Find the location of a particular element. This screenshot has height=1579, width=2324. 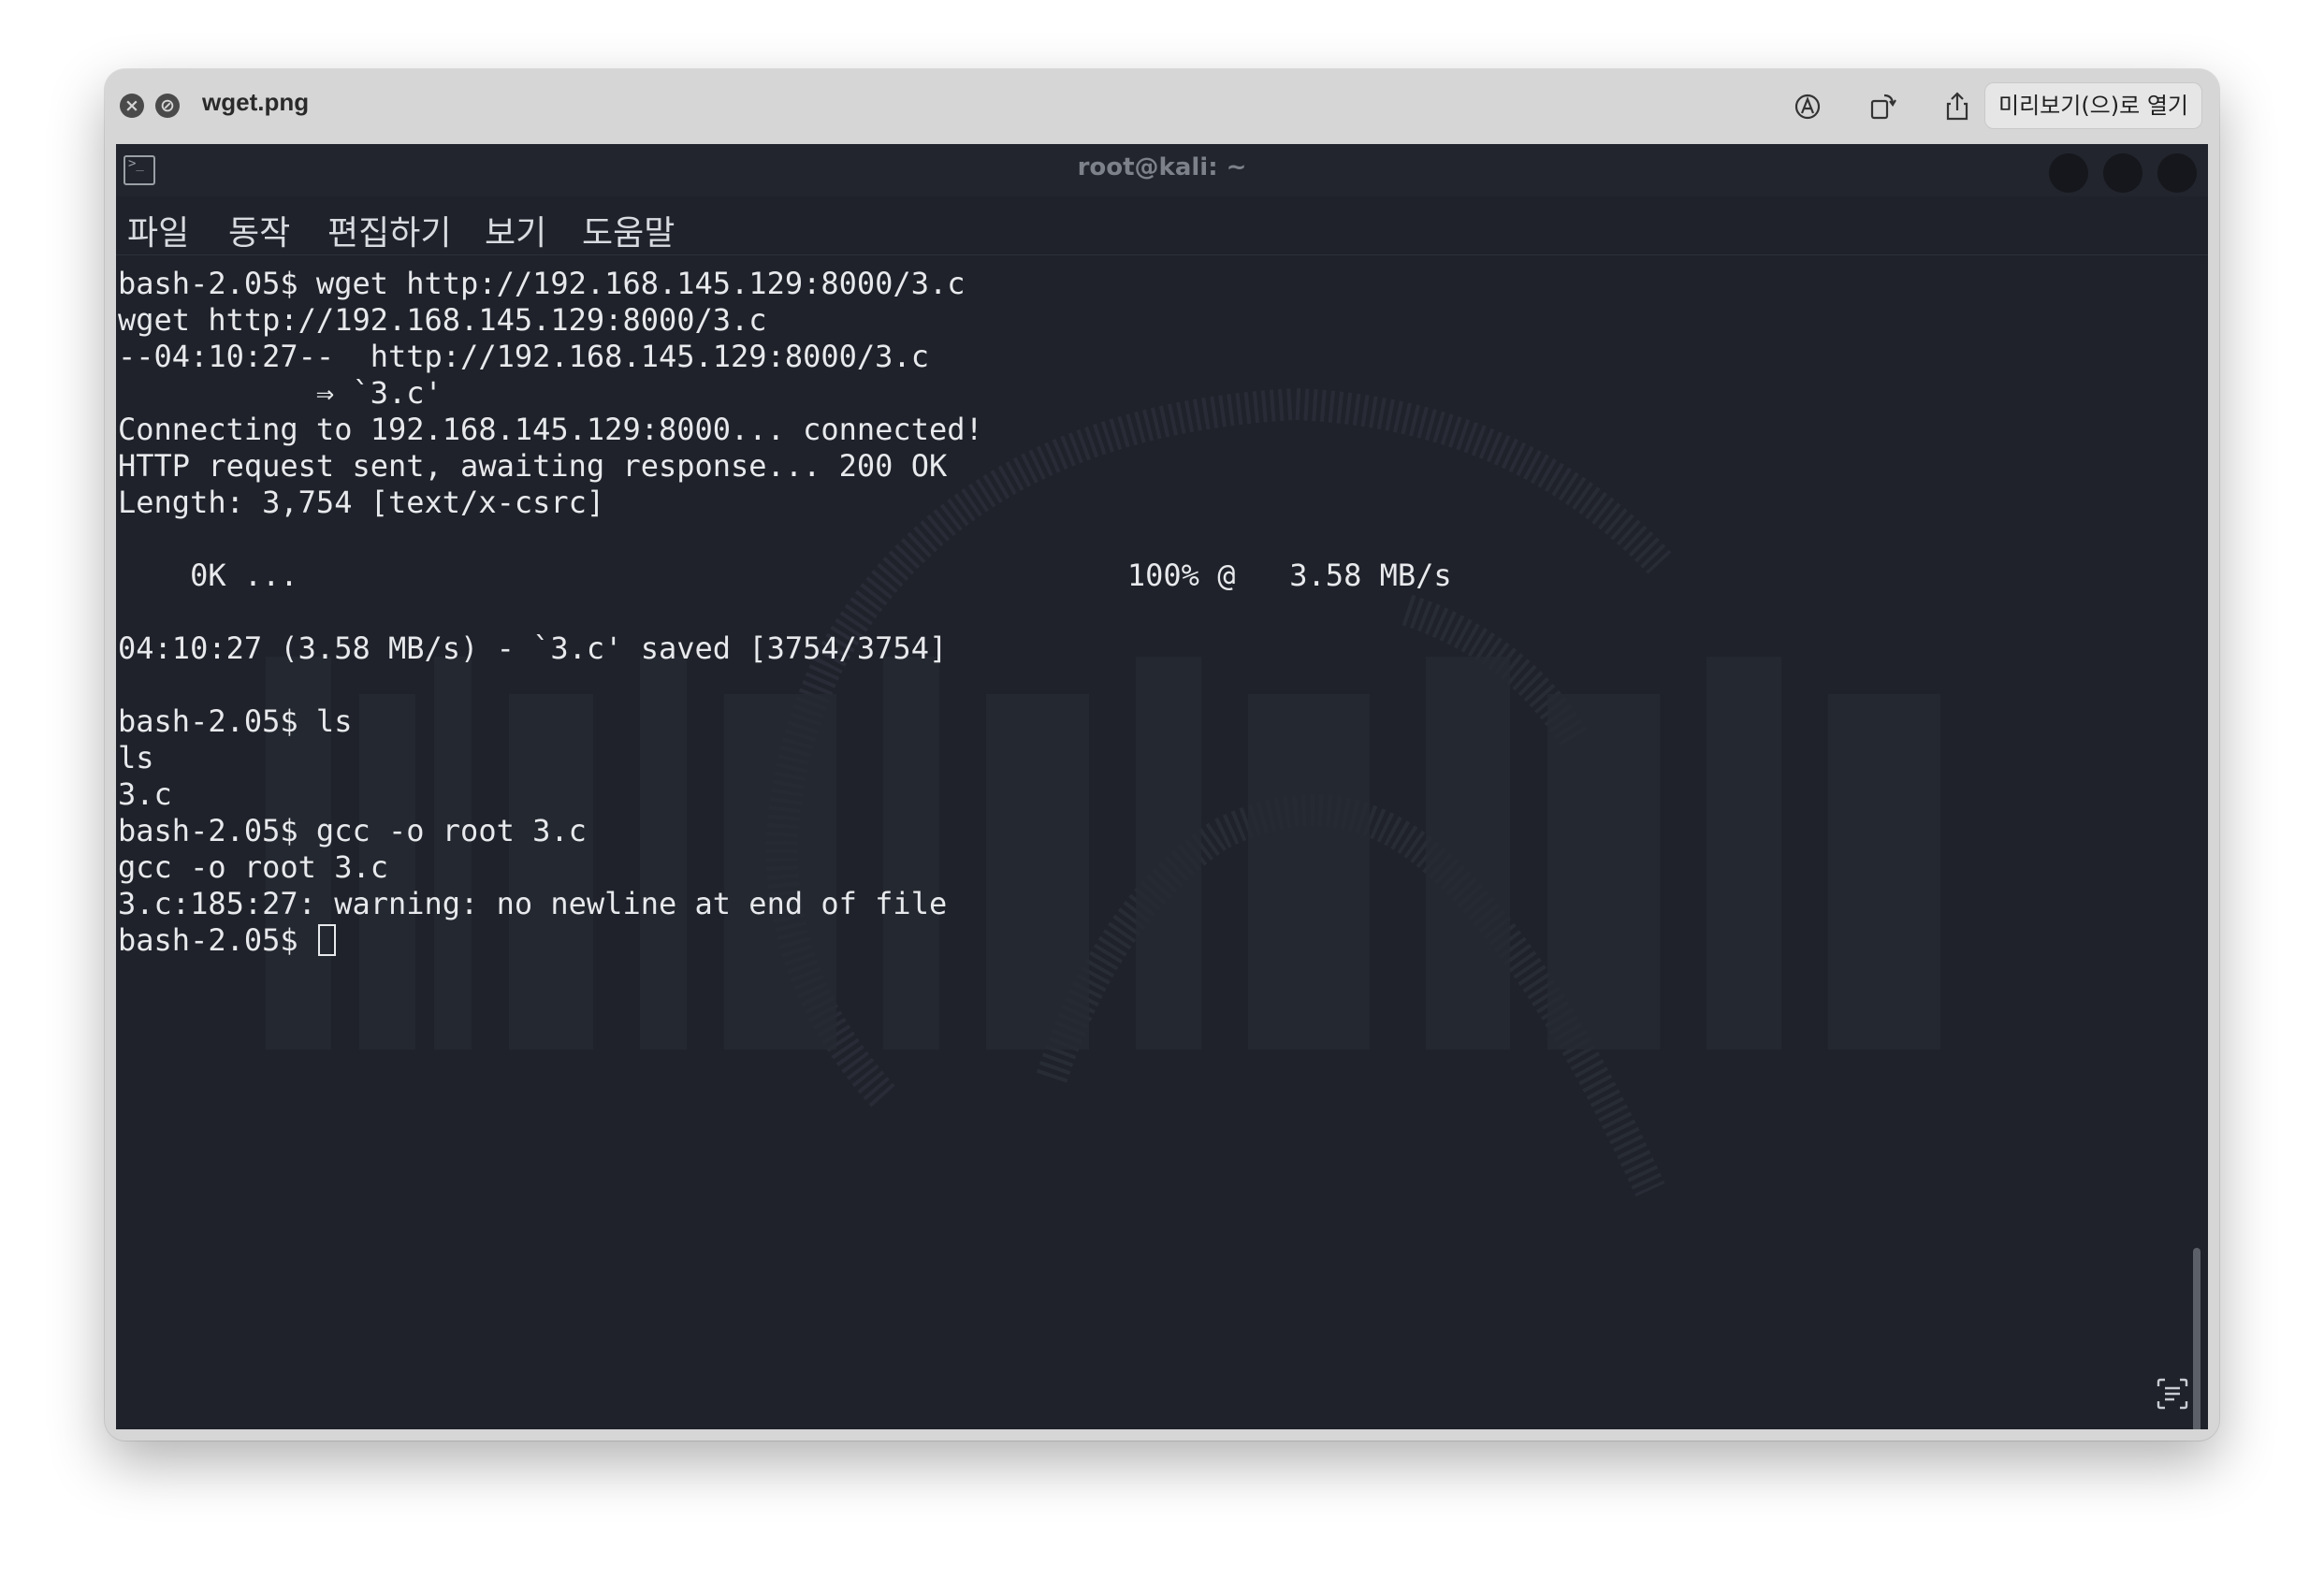

file-title: wget.png is located at coordinates (256, 102).